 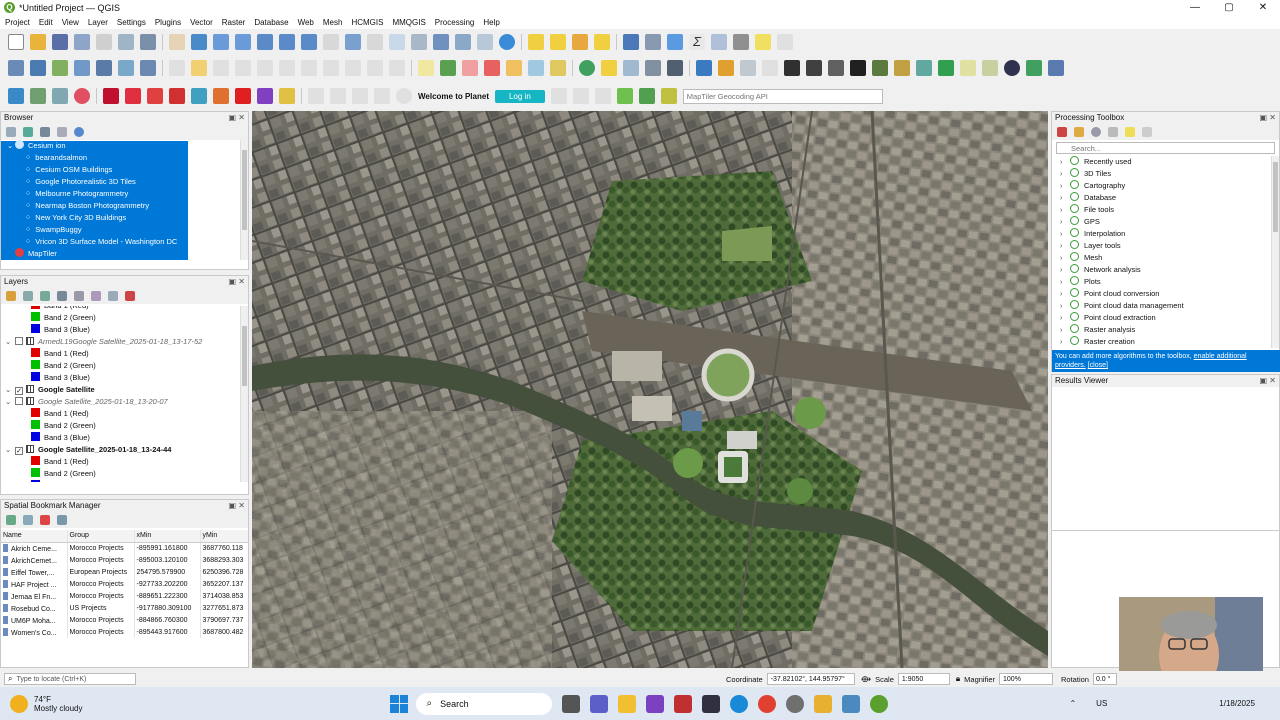 I want to click on colored-icon, so click(x=287, y=96).